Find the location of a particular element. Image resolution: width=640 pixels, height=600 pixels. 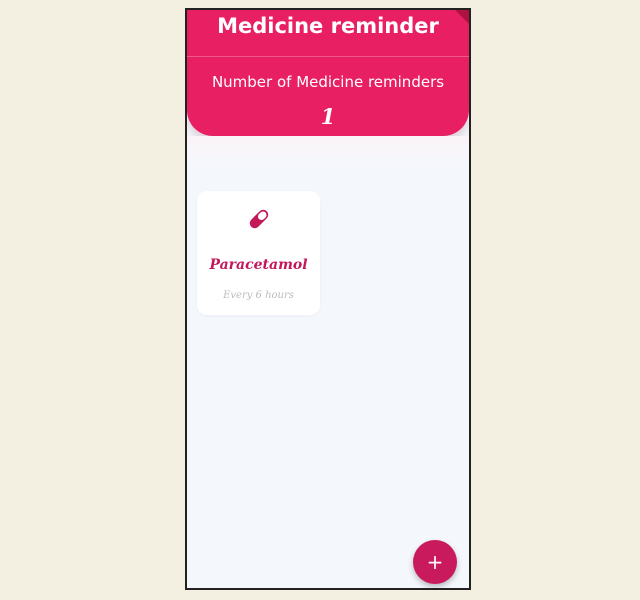

app-title: Medicine reminder is located at coordinates (328, 26).